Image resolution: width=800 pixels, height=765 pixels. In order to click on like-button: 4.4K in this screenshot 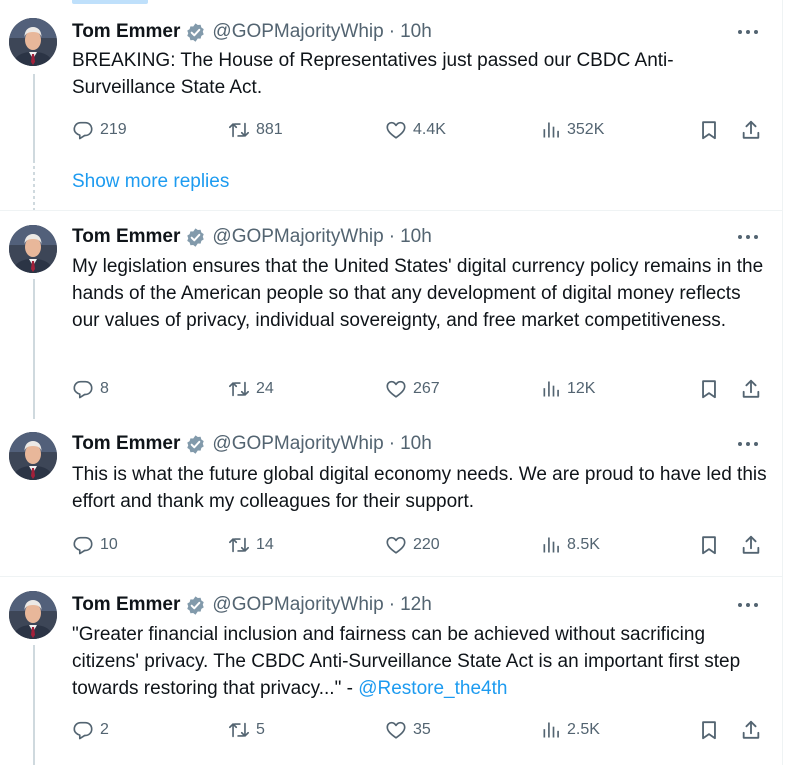, I will do `click(415, 130)`.